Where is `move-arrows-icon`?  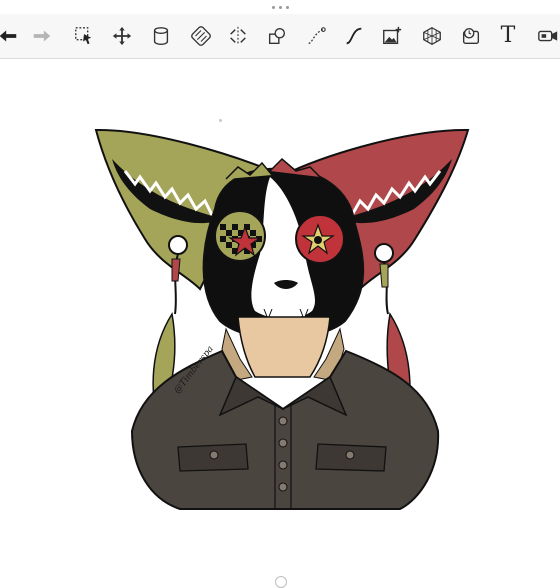 move-arrows-icon is located at coordinates (122, 36).